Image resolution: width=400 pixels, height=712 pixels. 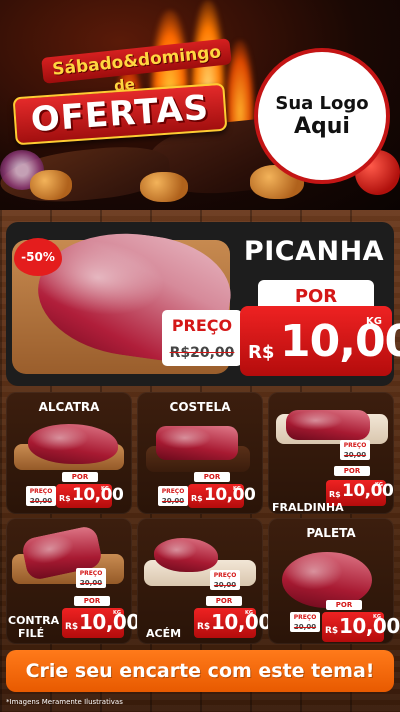 What do you see at coordinates (137, 61) in the screenshot?
I see `promo-weekend-label: Sábado&domingo` at bounding box center [137, 61].